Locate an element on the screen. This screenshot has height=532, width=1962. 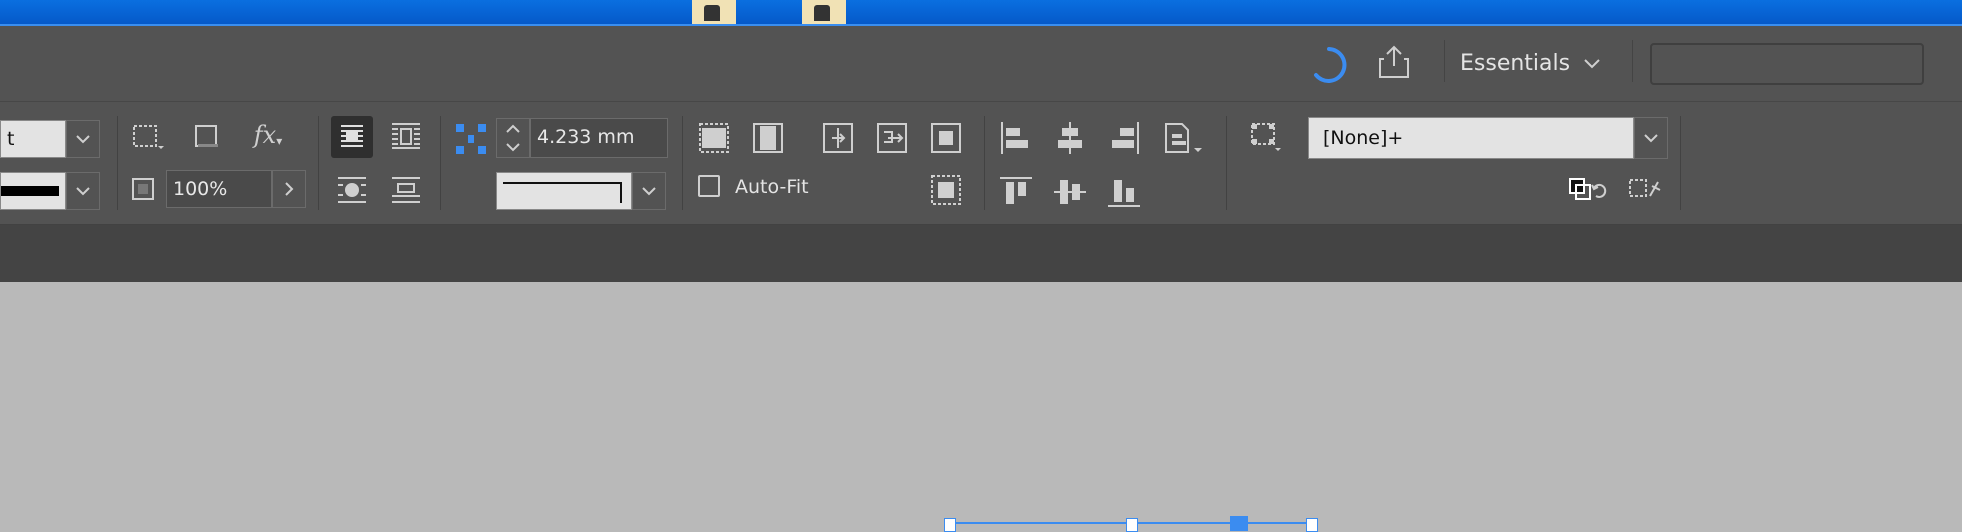
style-dropdown-button is located at coordinates (83, 139).